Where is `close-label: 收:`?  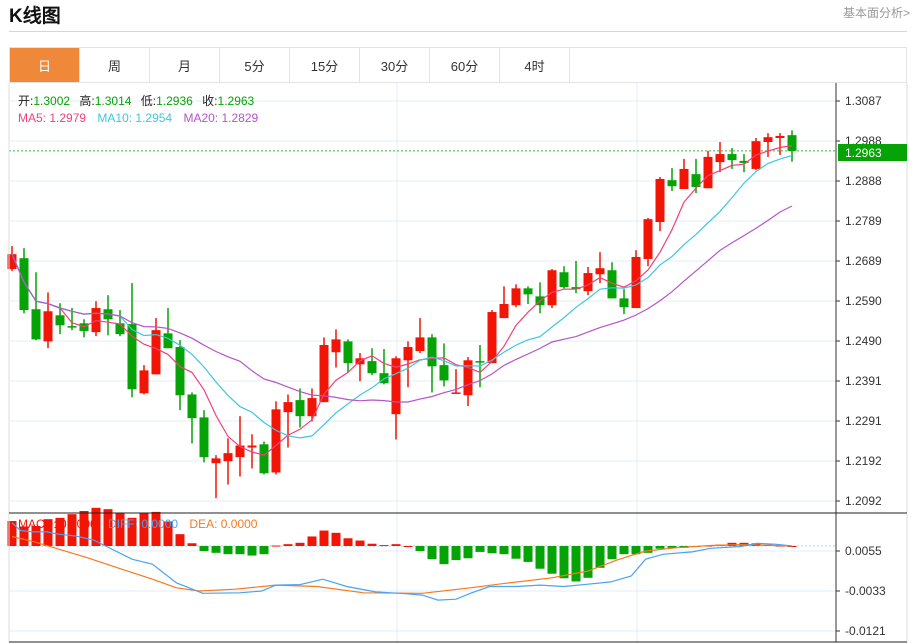 close-label: 收: is located at coordinates (209, 101).